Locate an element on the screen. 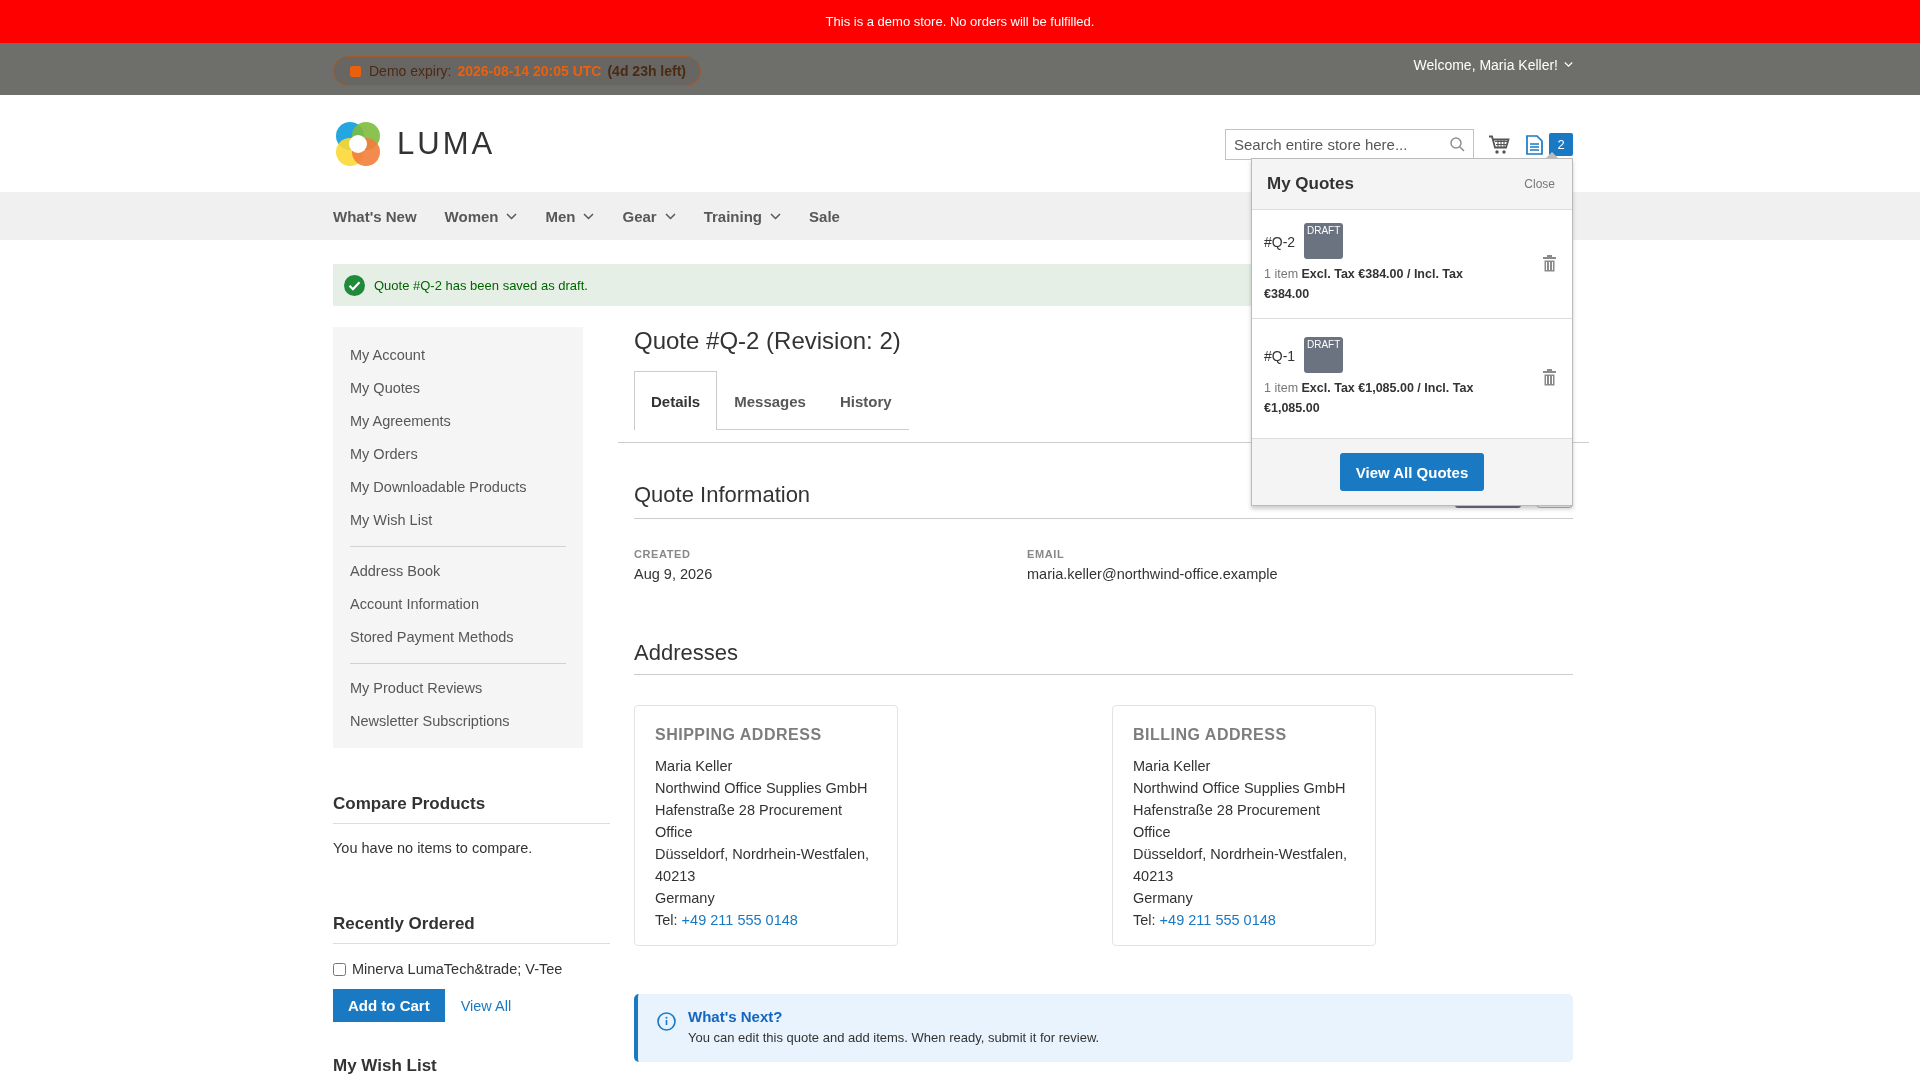 Image resolution: width=1920 pixels, height=1080 pixels. view-all-link: View All is located at coordinates (486, 1005).